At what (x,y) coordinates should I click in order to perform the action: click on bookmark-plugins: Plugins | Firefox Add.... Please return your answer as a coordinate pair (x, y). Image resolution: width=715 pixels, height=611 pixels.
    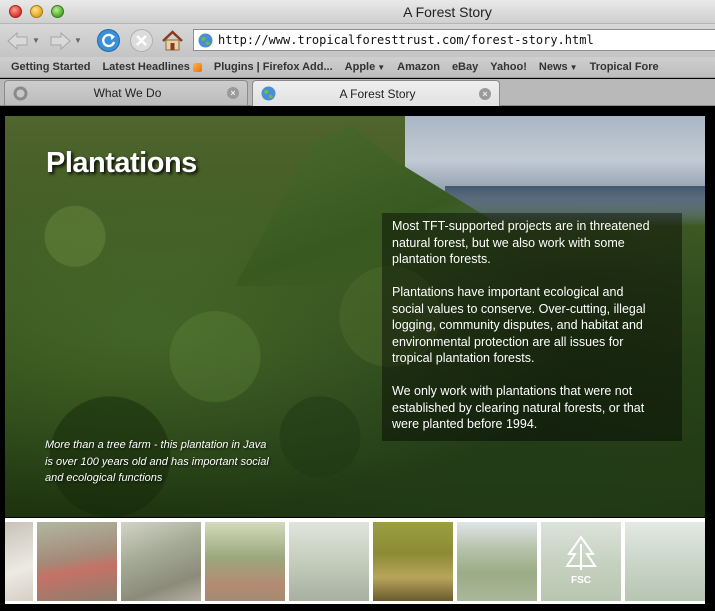
    Looking at the image, I should click on (273, 67).